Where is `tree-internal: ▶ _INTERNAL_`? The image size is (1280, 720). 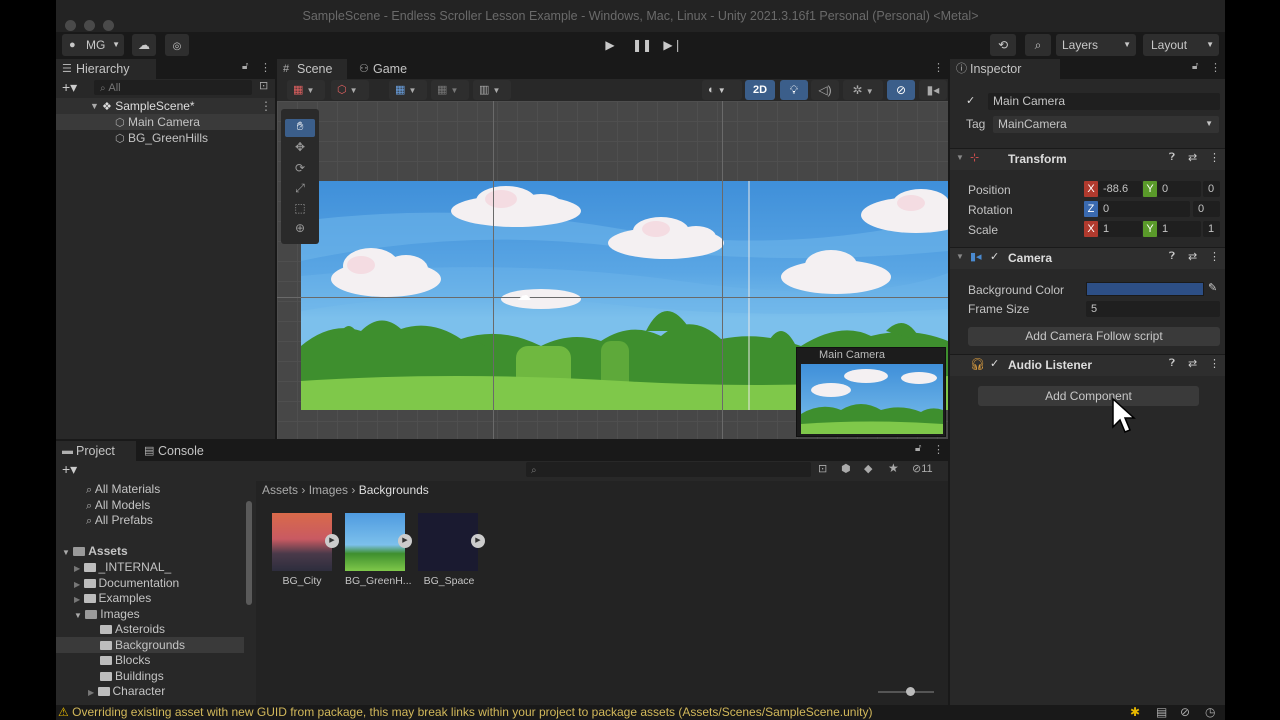
tree-internal: ▶ _INTERNAL_ is located at coordinates (122, 567).